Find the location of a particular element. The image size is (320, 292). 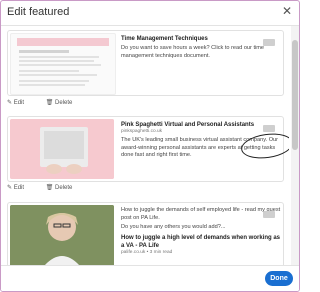

dialog-header: Edit featured ✕ is located at coordinates (150, 13).